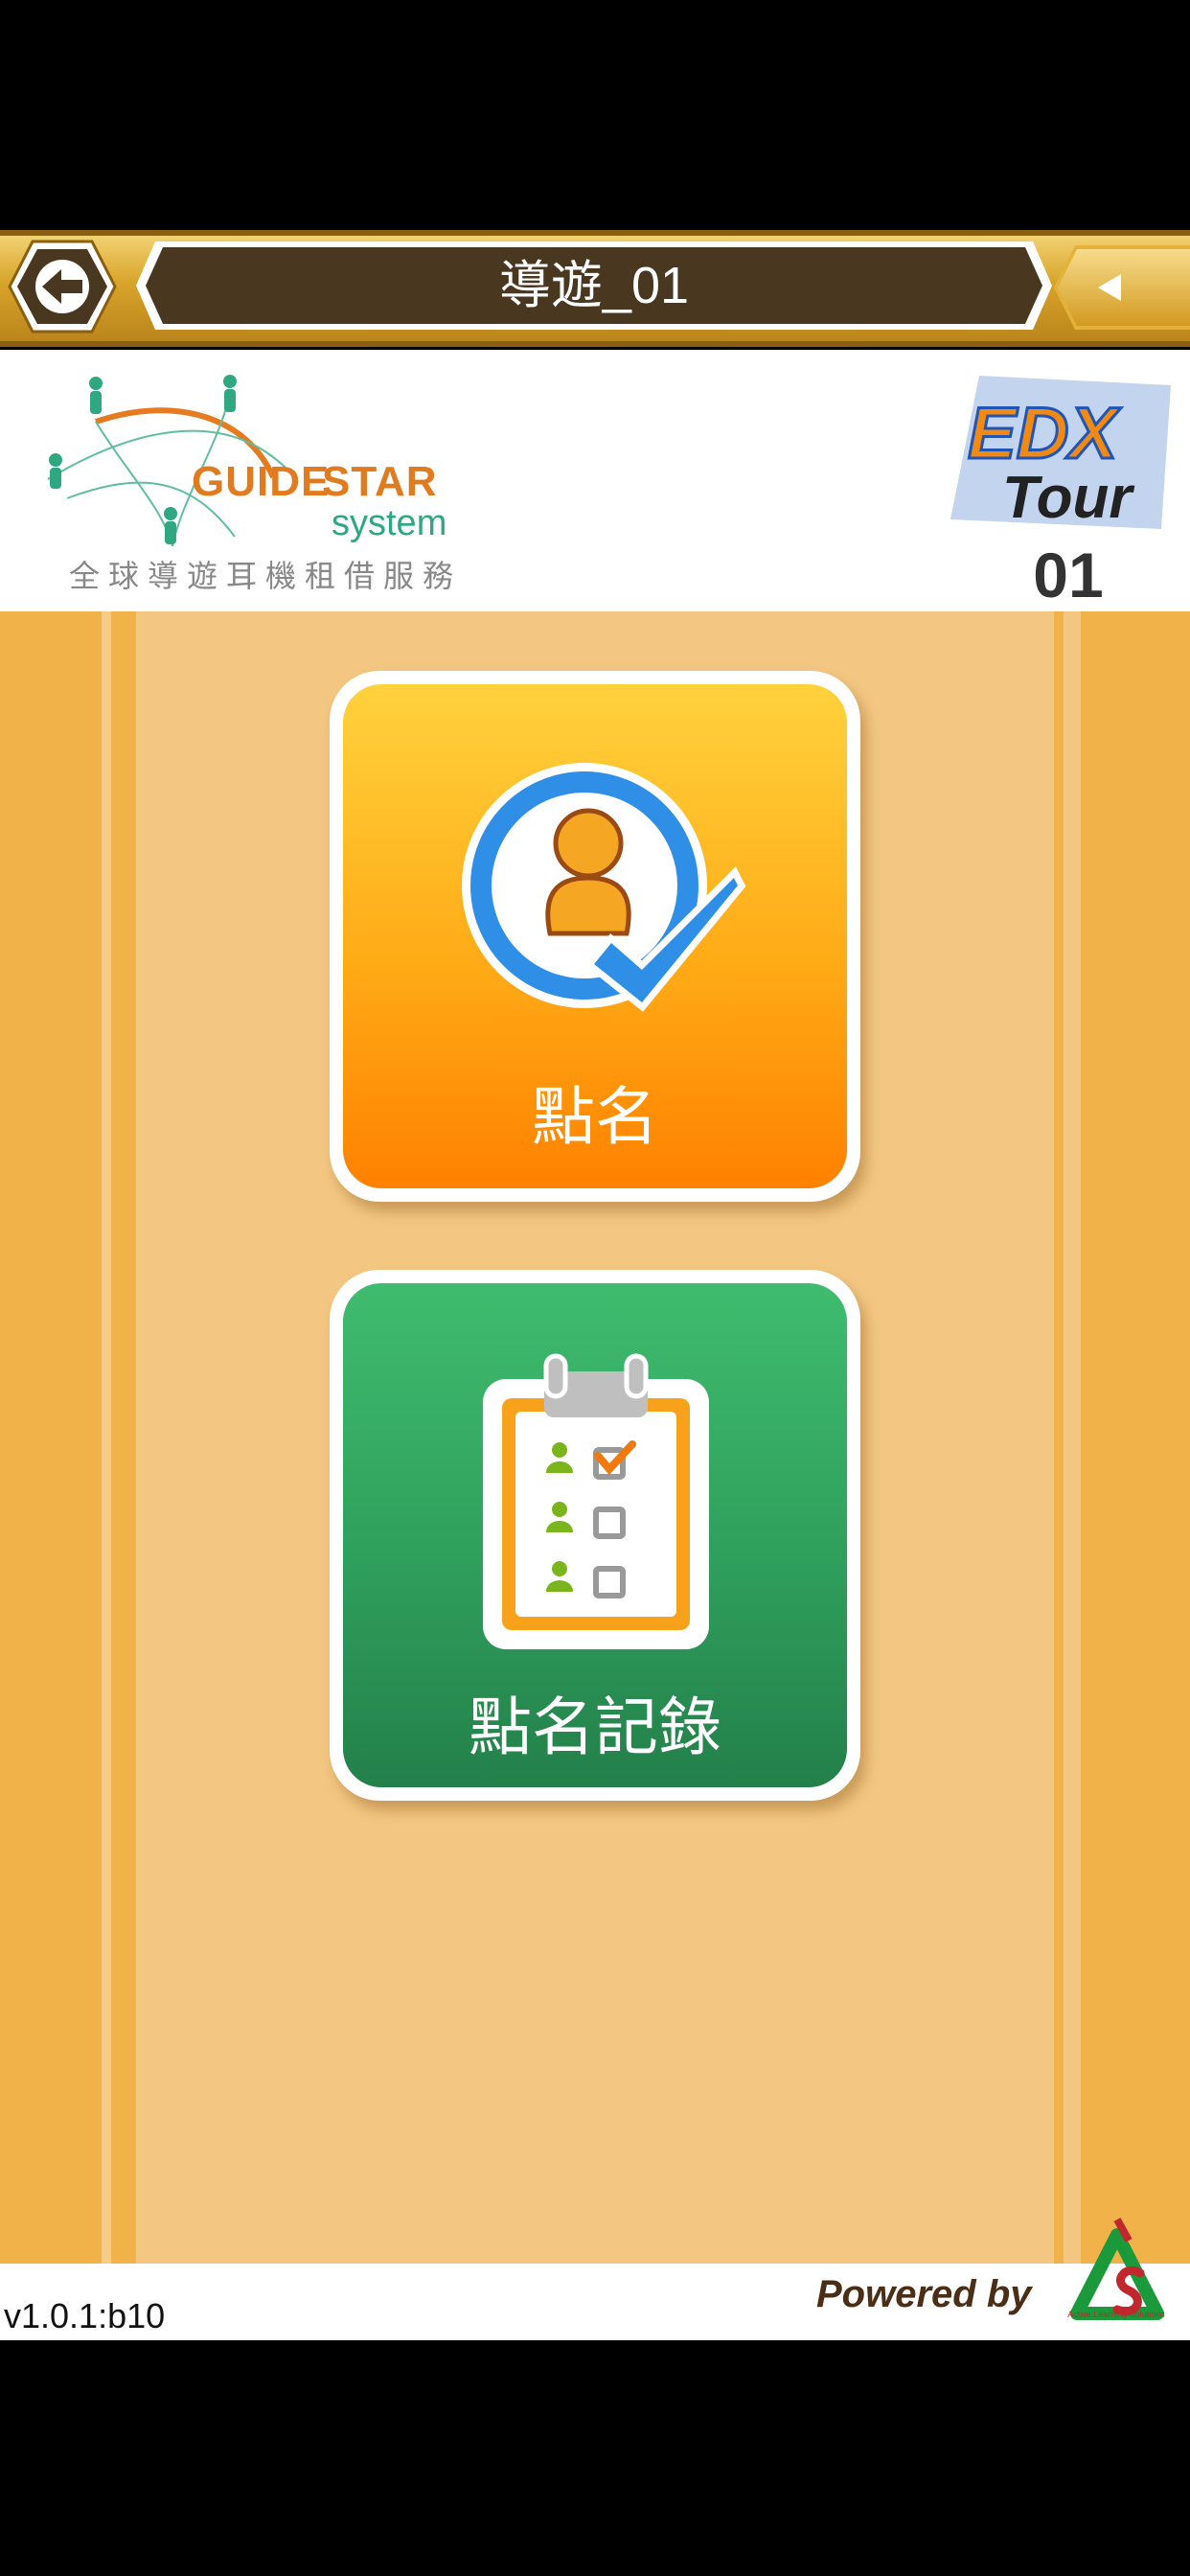 The height and width of the screenshot is (2576, 1190). What do you see at coordinates (85, 2315) in the screenshot?
I see `version-label: v1.0.1:b10` at bounding box center [85, 2315].